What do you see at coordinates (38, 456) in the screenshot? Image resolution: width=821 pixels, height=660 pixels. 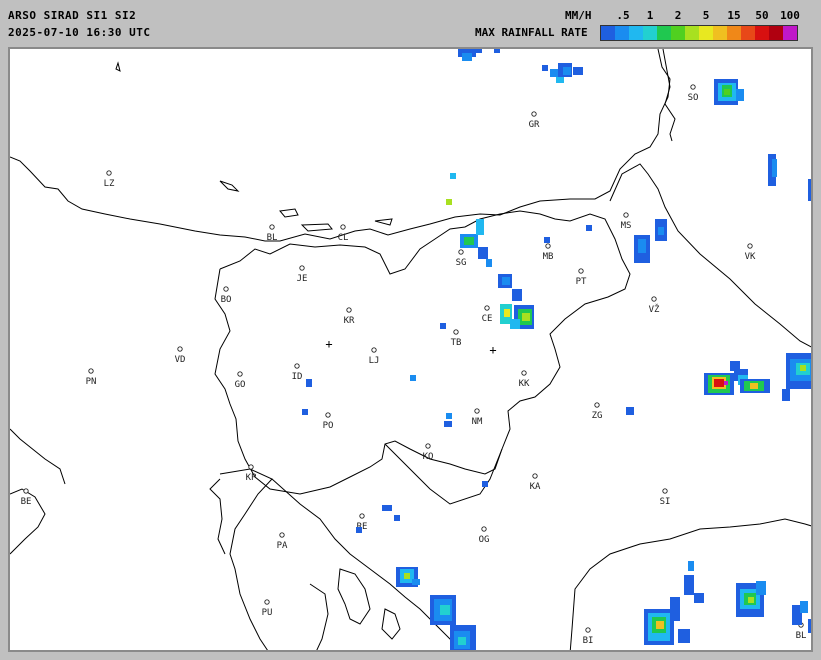 I see `coast-west-jag` at bounding box center [38, 456].